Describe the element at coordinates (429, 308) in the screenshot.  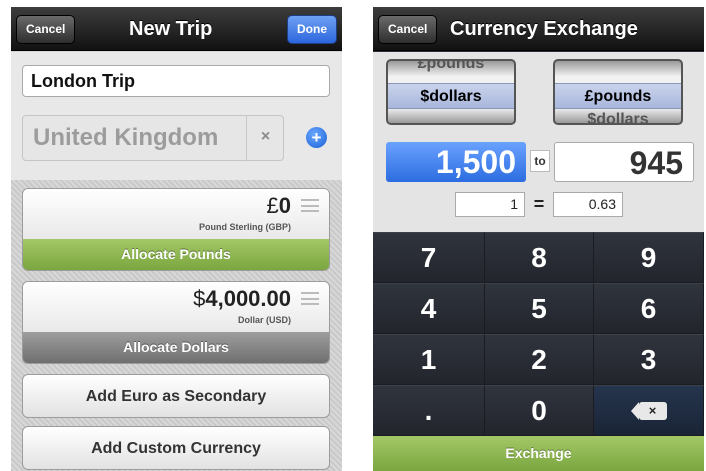
I see `key-4: 4` at that location.